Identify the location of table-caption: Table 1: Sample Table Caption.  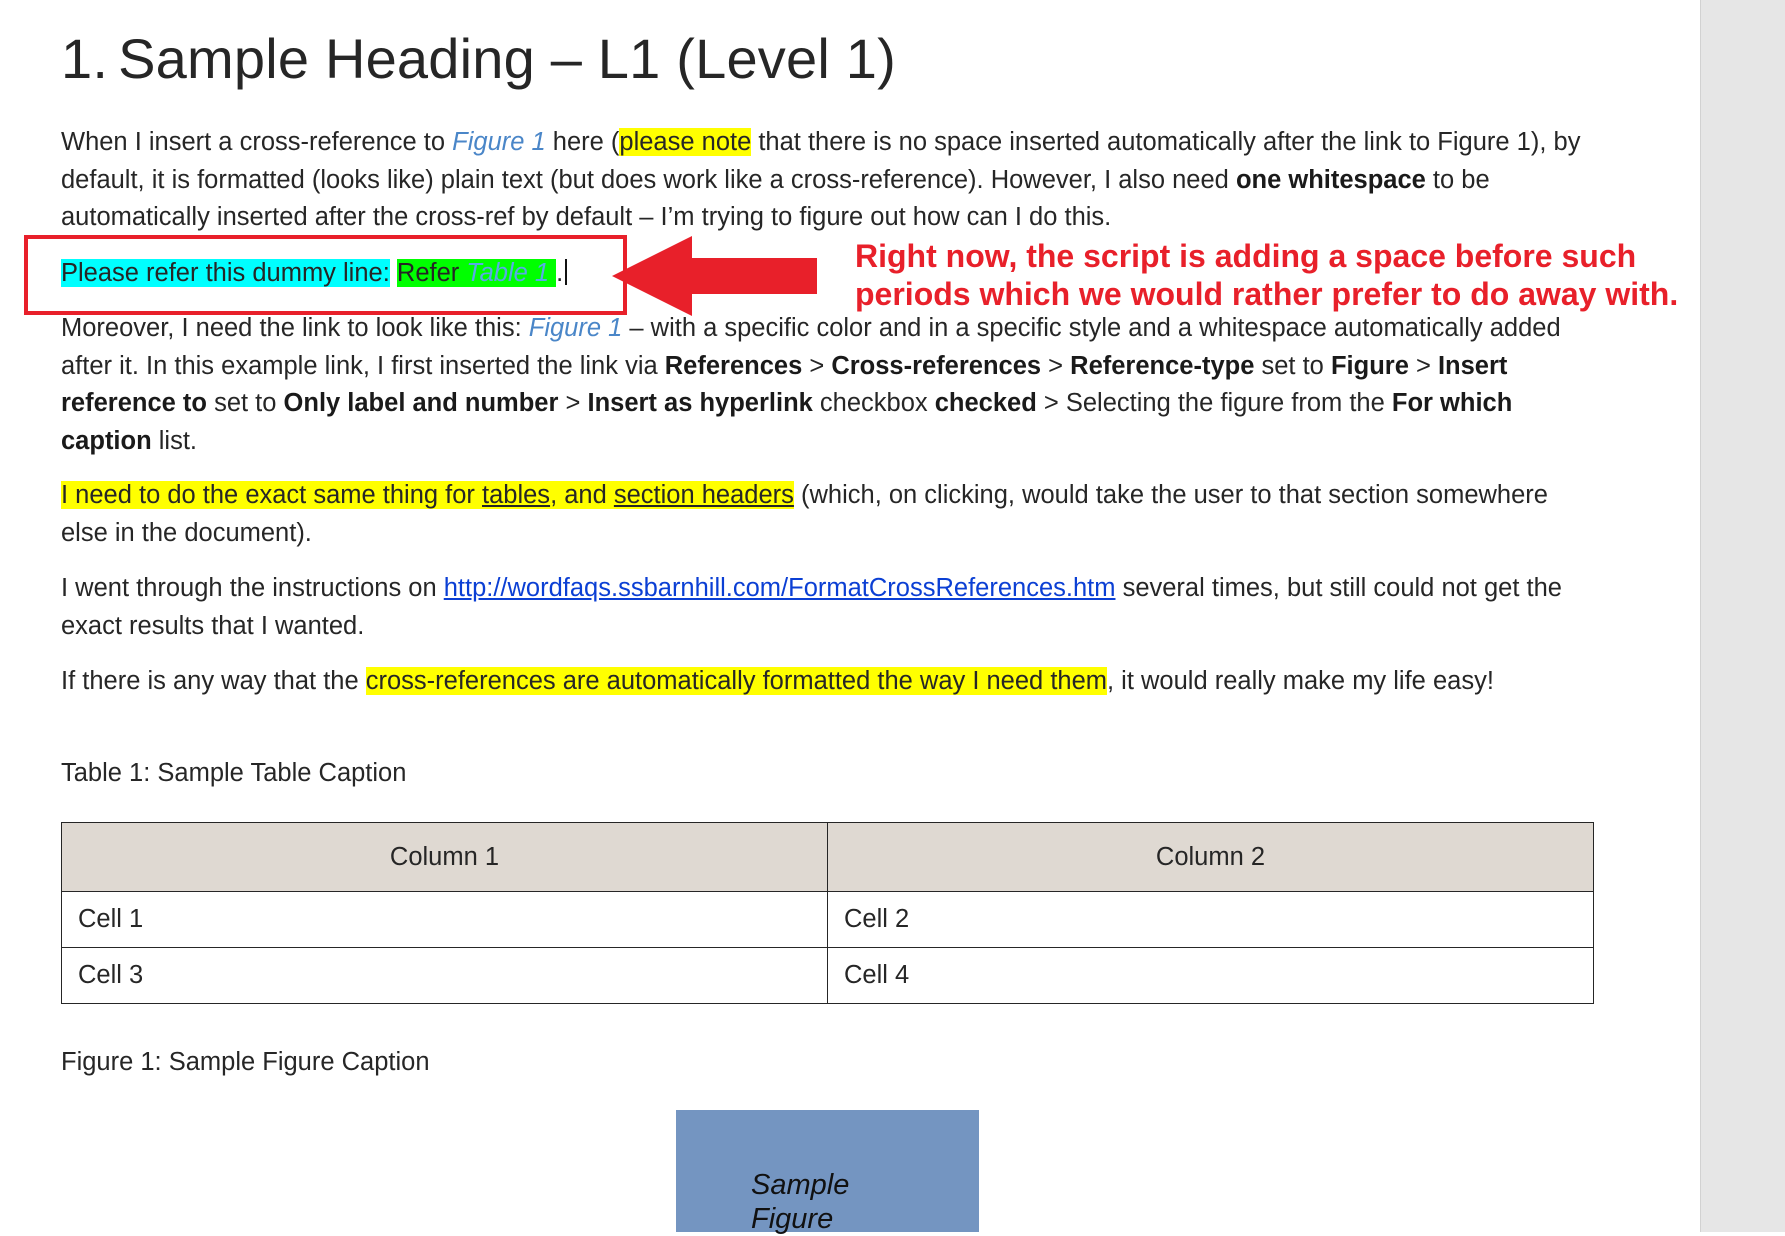
(234, 773).